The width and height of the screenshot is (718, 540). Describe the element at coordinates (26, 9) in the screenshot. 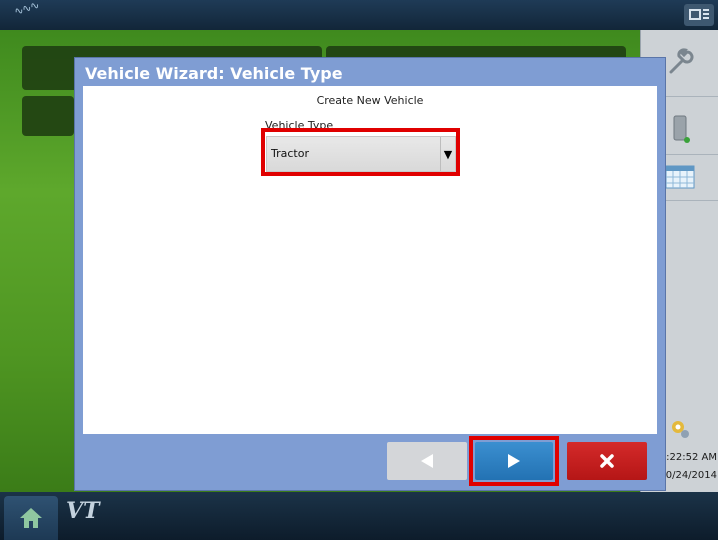

I see `gps-signal-icon: ∿∿∿` at that location.